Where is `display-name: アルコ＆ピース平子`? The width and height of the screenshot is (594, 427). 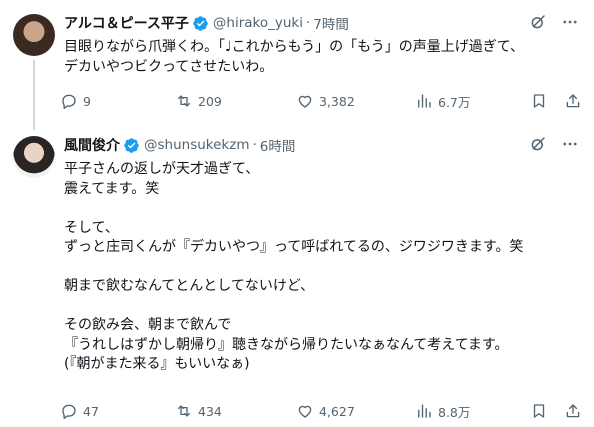
display-name: アルコ＆ピース平子 is located at coordinates (126, 23).